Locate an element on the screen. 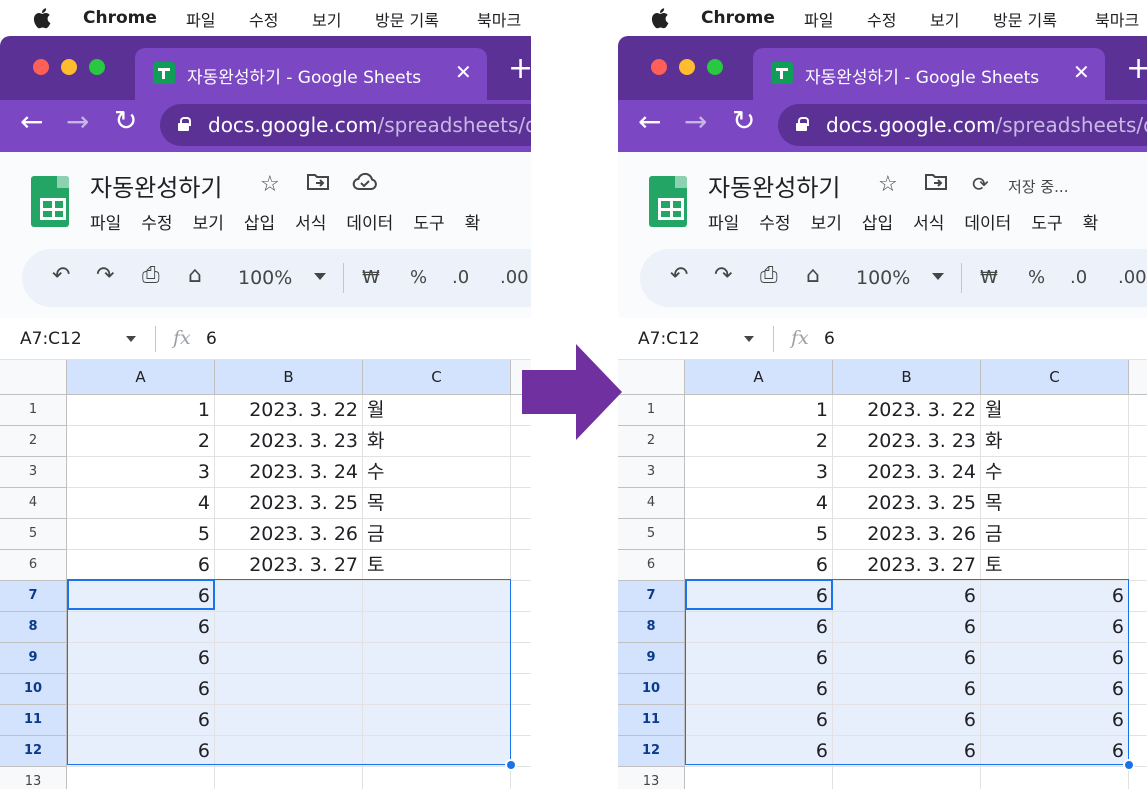 The height and width of the screenshot is (789, 1147). tab-close-icon: ✕ is located at coordinates (1081, 72).